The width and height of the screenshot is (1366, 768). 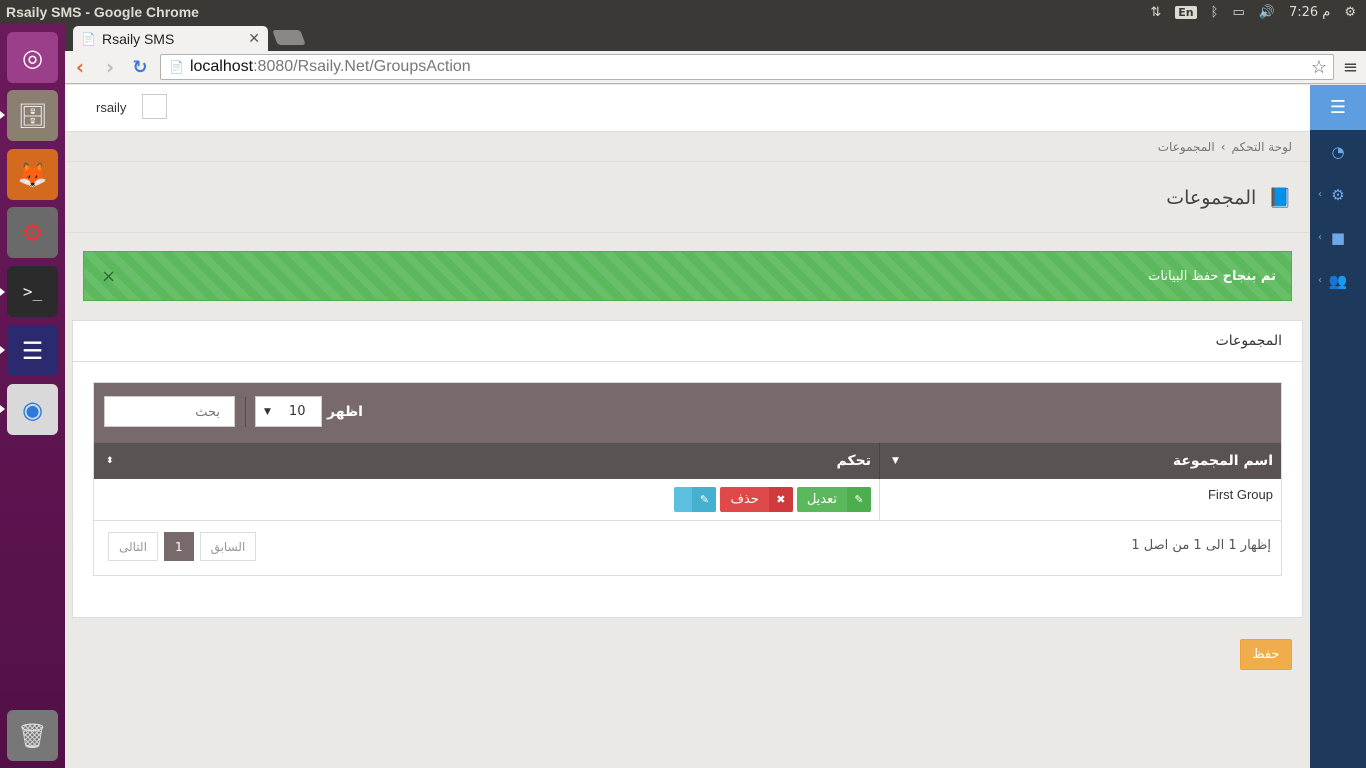 What do you see at coordinates (1186, 12) in the screenshot?
I see `keyboard-layout: En` at bounding box center [1186, 12].